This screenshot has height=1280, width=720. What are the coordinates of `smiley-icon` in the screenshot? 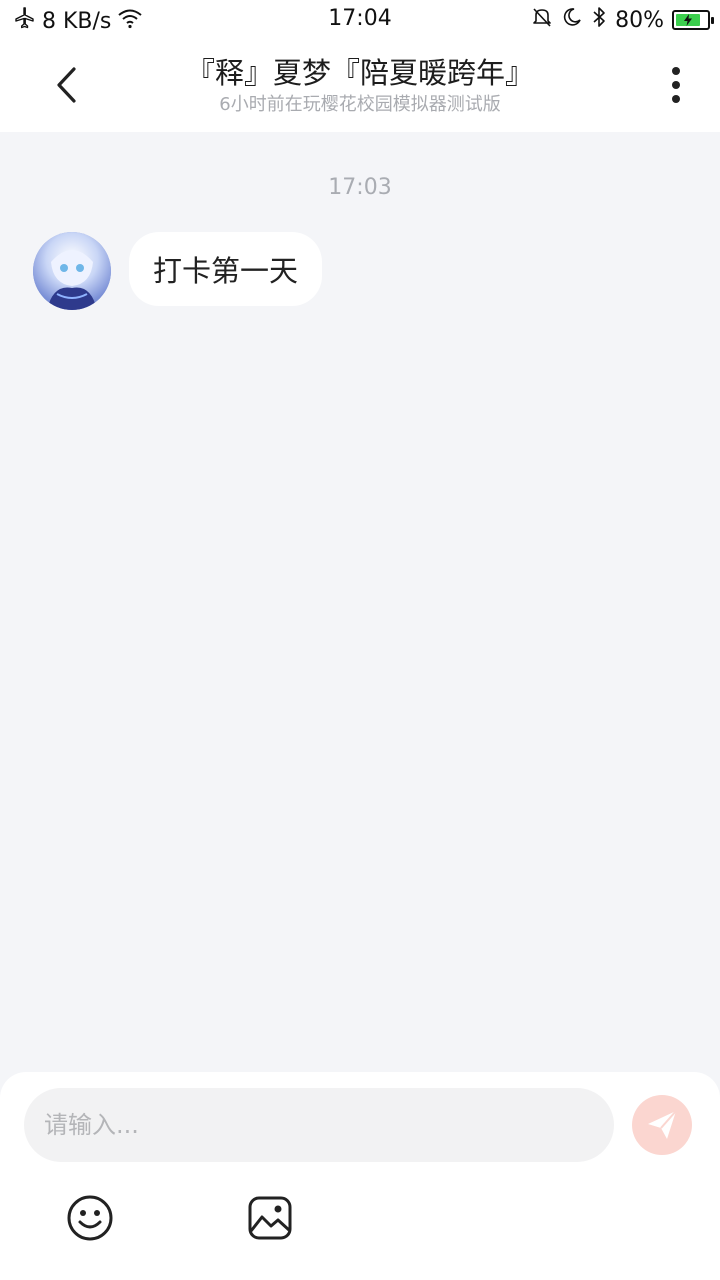 It's located at (90, 1218).